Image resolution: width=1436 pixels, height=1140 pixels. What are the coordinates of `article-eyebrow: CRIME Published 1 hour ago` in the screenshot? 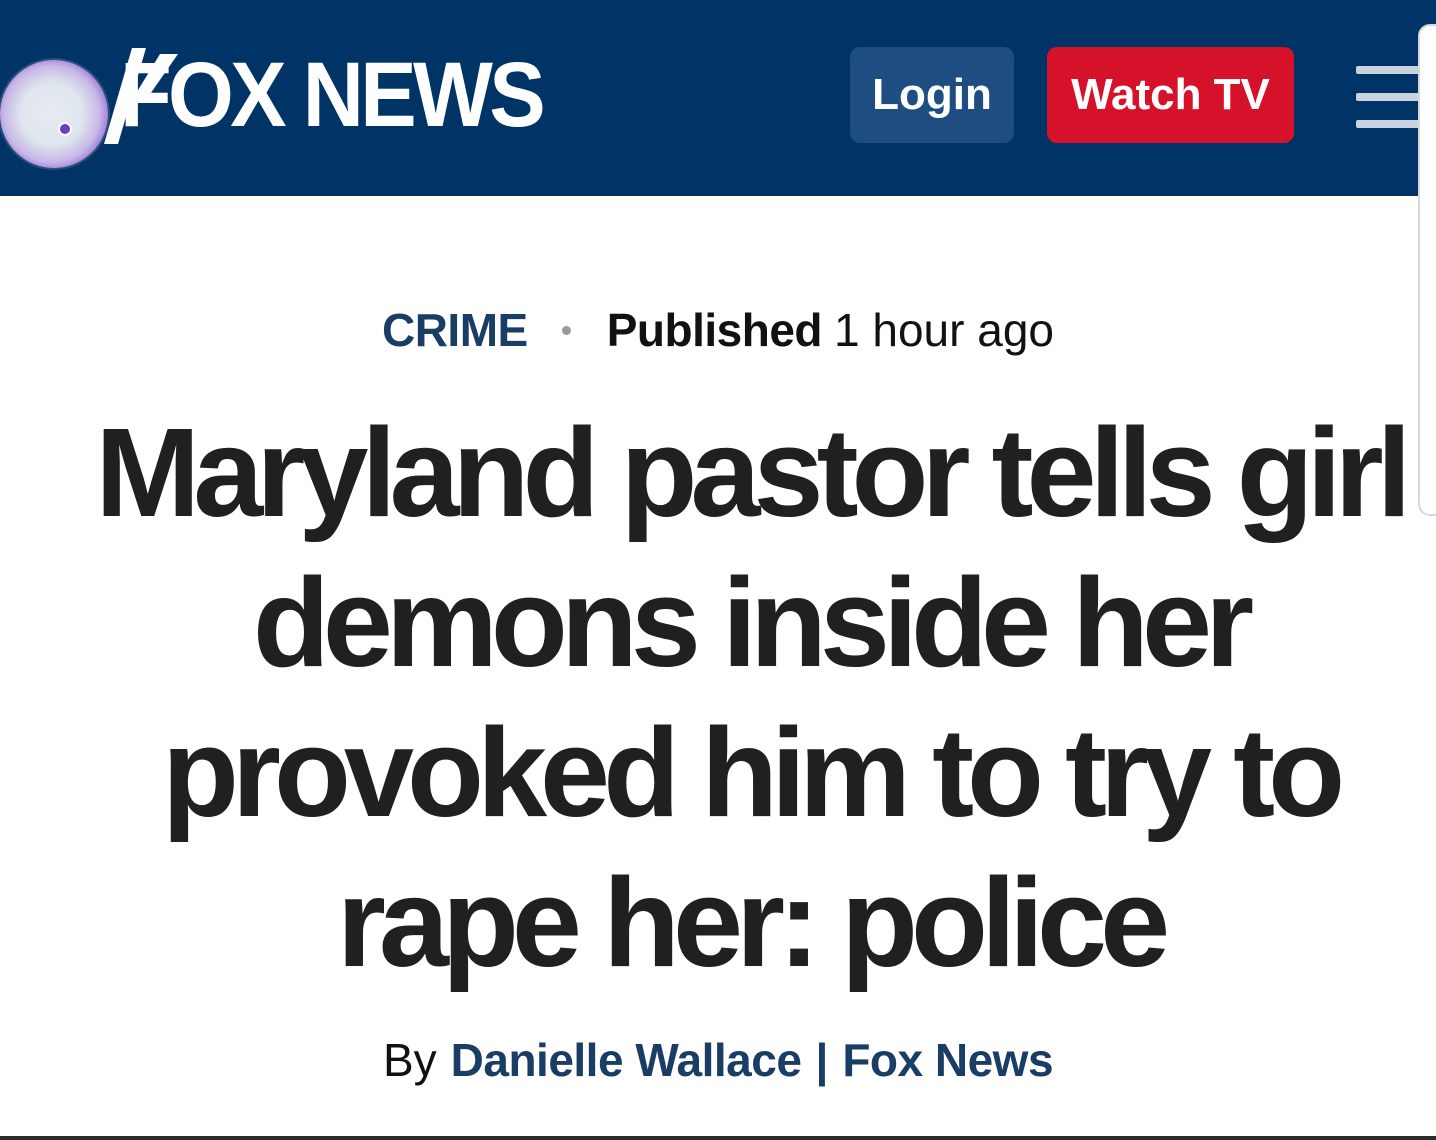 It's located at (718, 330).